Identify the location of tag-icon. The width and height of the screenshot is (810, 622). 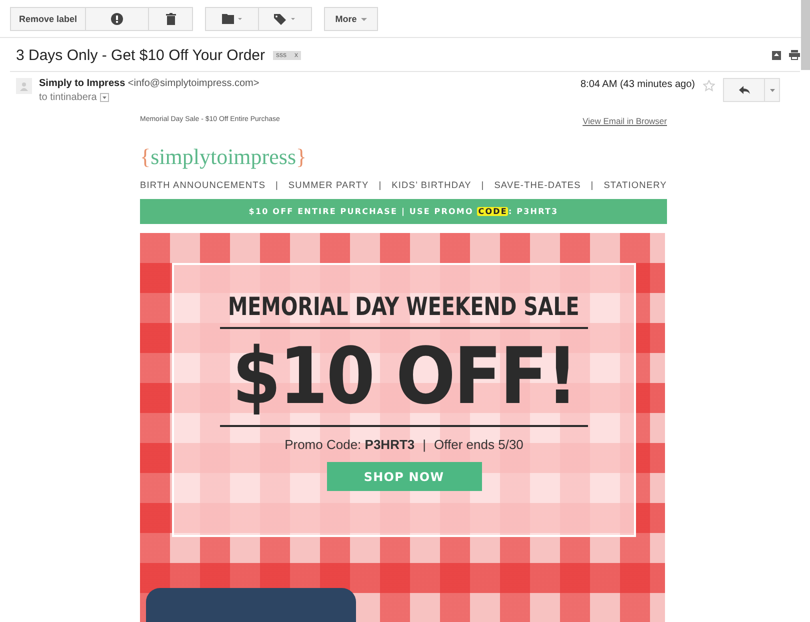
(285, 19).